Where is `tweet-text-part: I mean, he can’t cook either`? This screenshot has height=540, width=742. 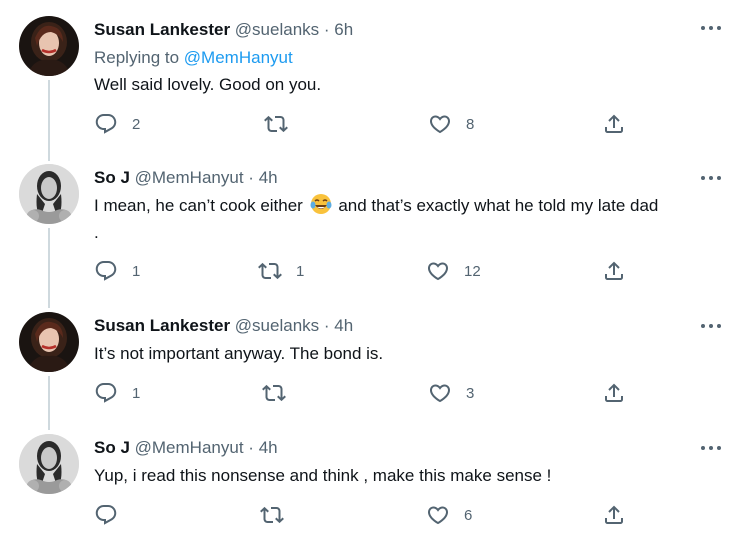
tweet-text-part: I mean, he can’t cook either is located at coordinates (198, 205).